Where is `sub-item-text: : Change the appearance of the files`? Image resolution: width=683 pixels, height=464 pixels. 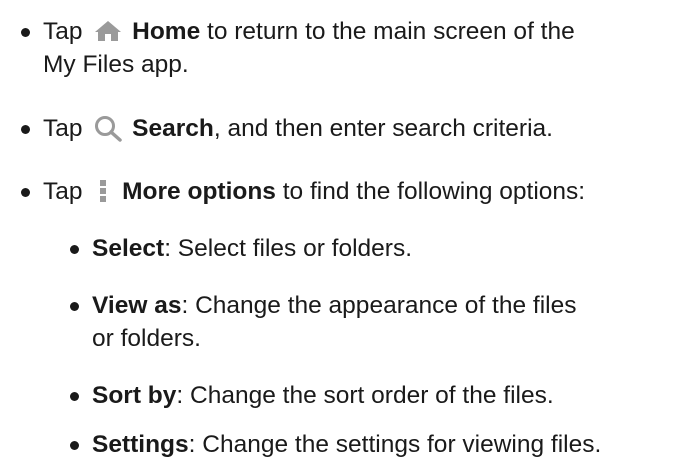
sub-item-text: : Change the appearance of the files is located at coordinates (379, 305).